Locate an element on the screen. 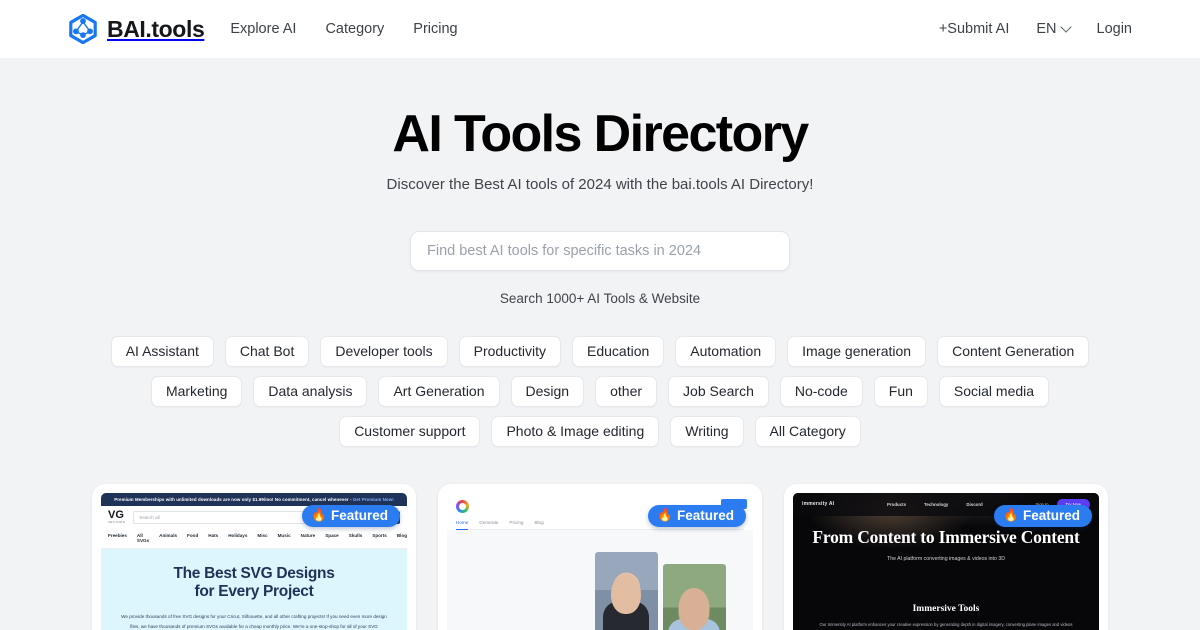  shot-headline: The Best SVG Designs for Every Project is located at coordinates (254, 583).